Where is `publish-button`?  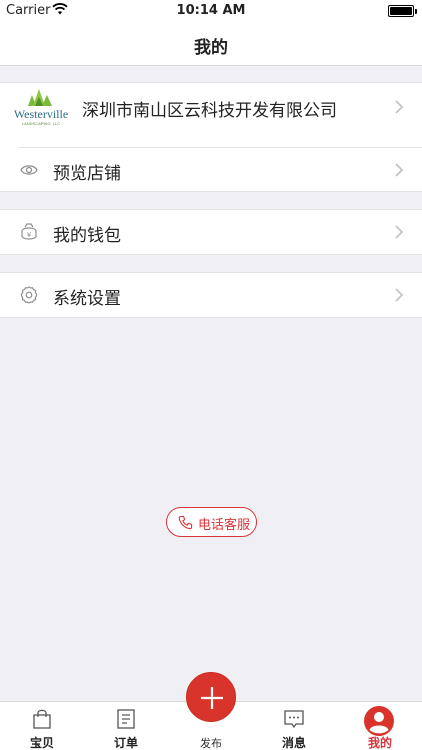 publish-button is located at coordinates (211, 697).